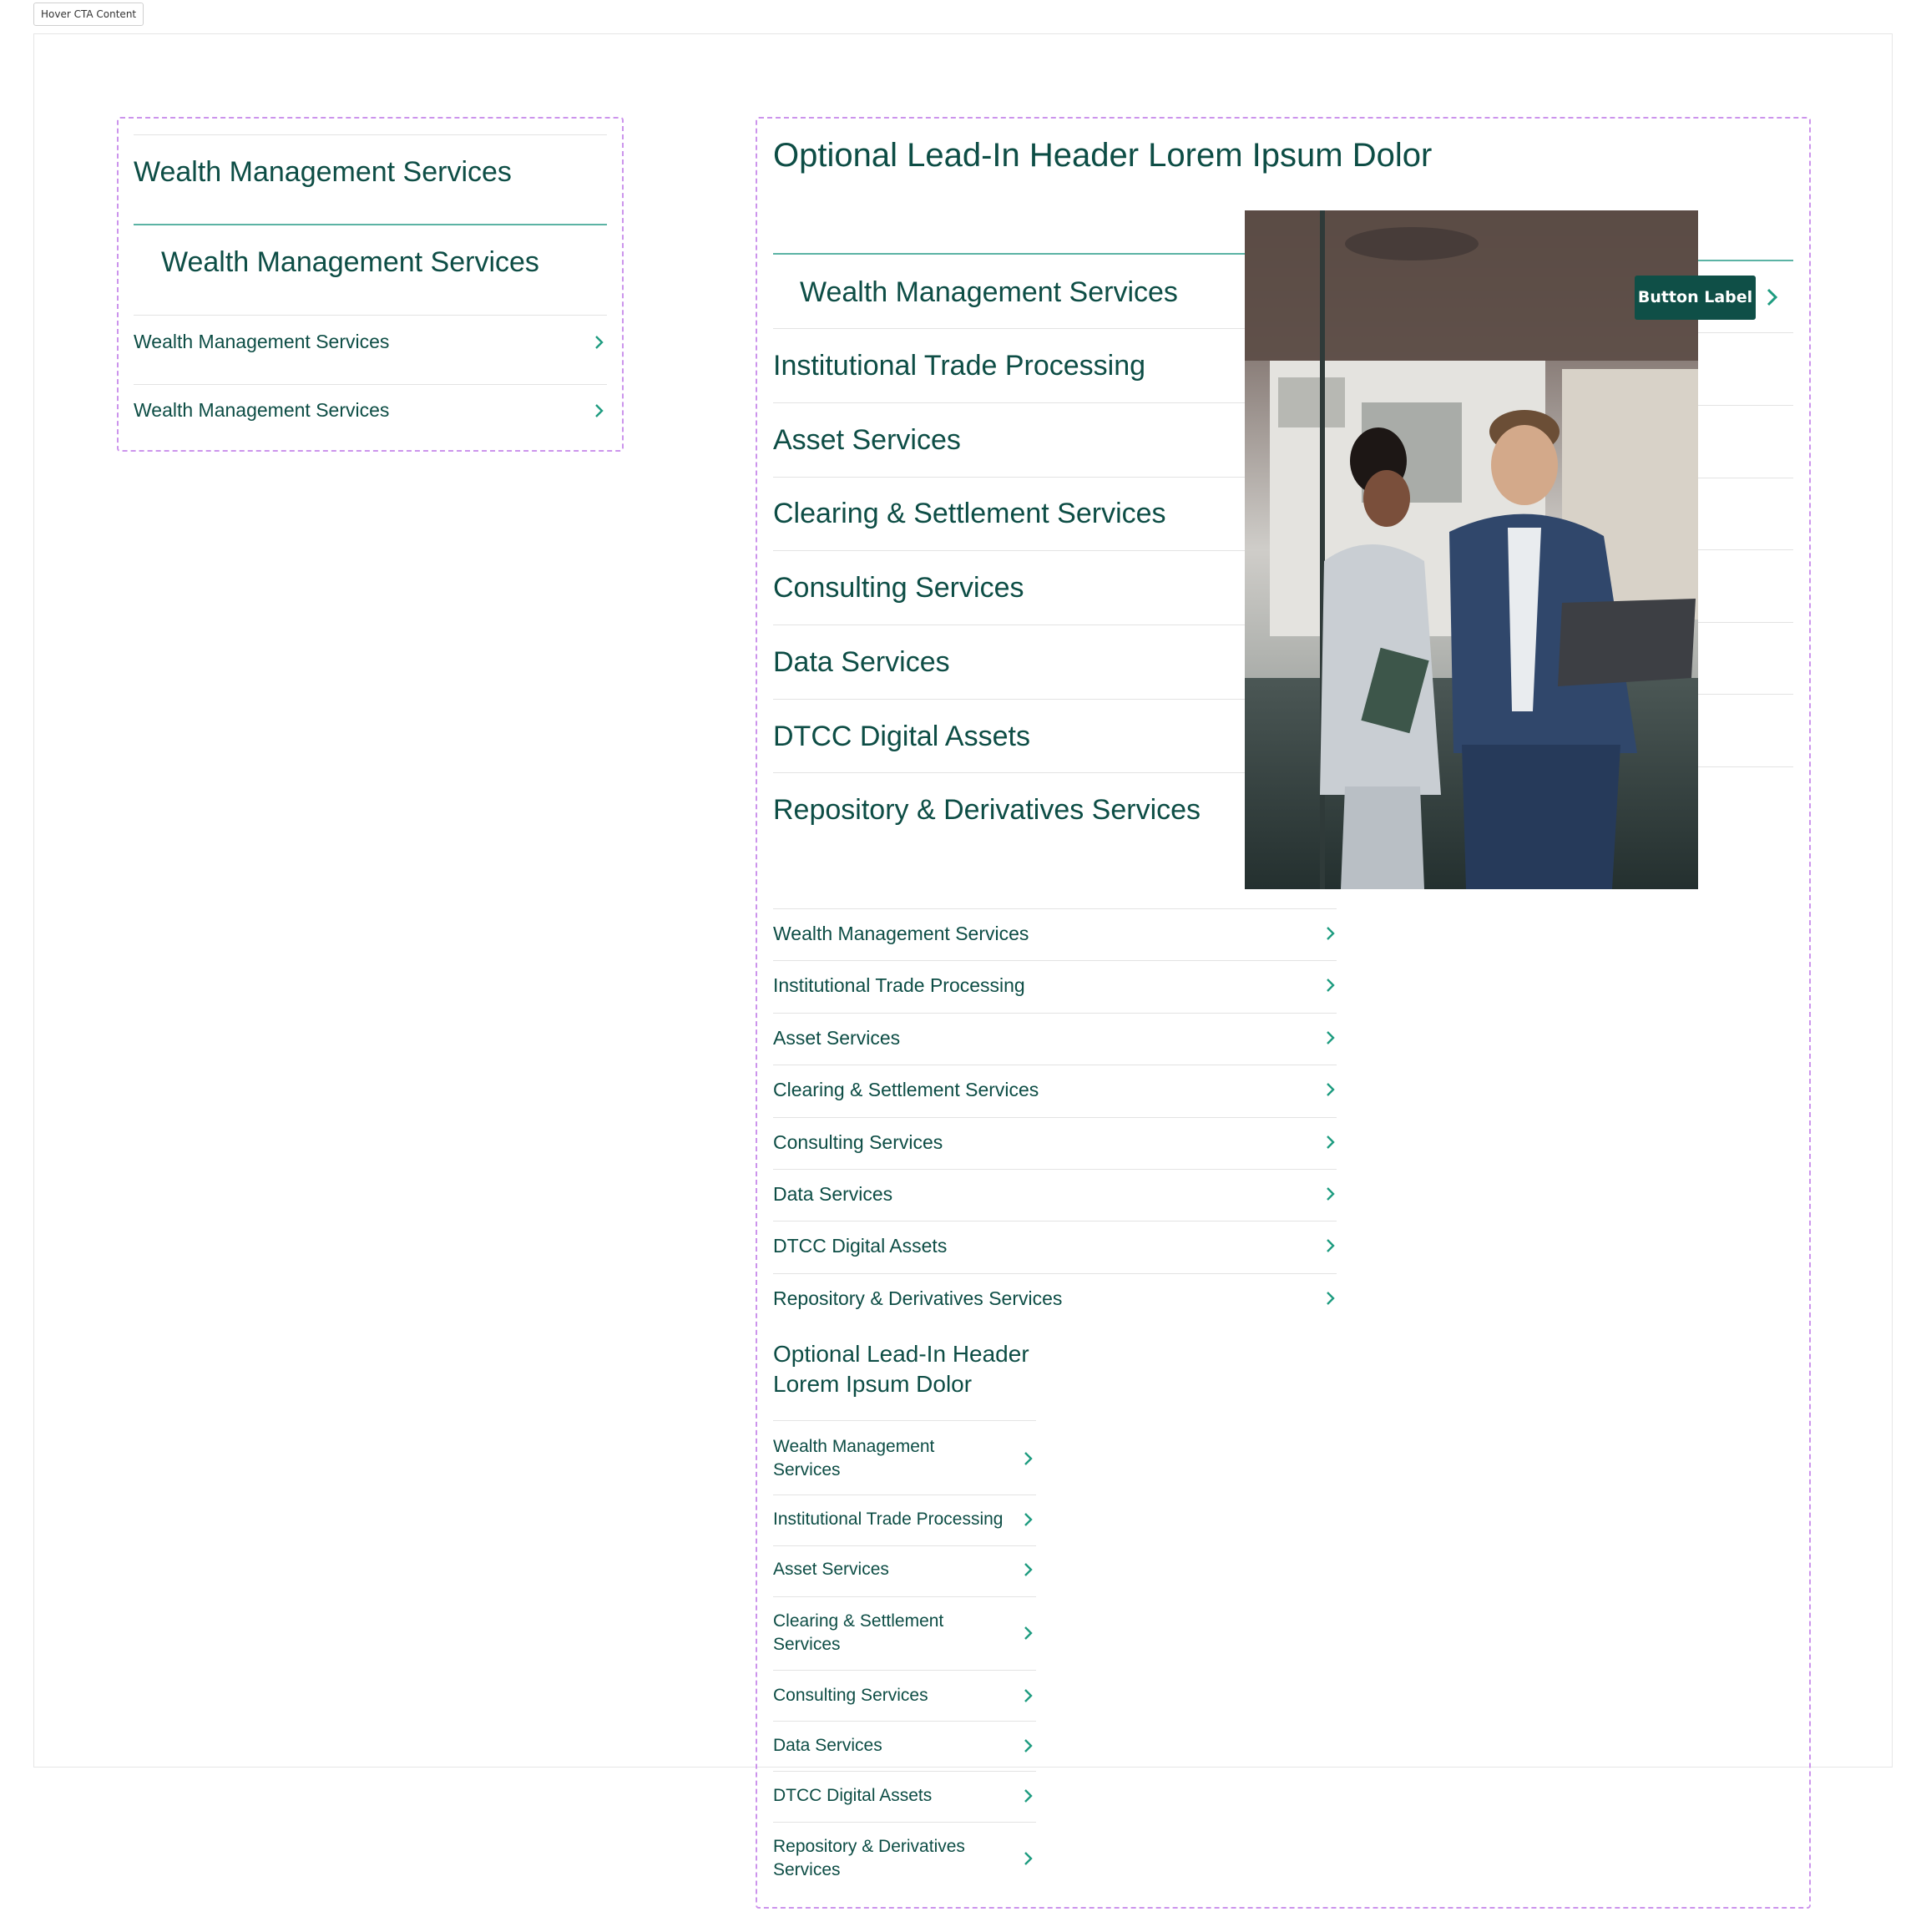 The image size is (1916, 1932). Describe the element at coordinates (969, 513) in the screenshot. I see `service-item-large: Clearing & Settlement Services` at that location.